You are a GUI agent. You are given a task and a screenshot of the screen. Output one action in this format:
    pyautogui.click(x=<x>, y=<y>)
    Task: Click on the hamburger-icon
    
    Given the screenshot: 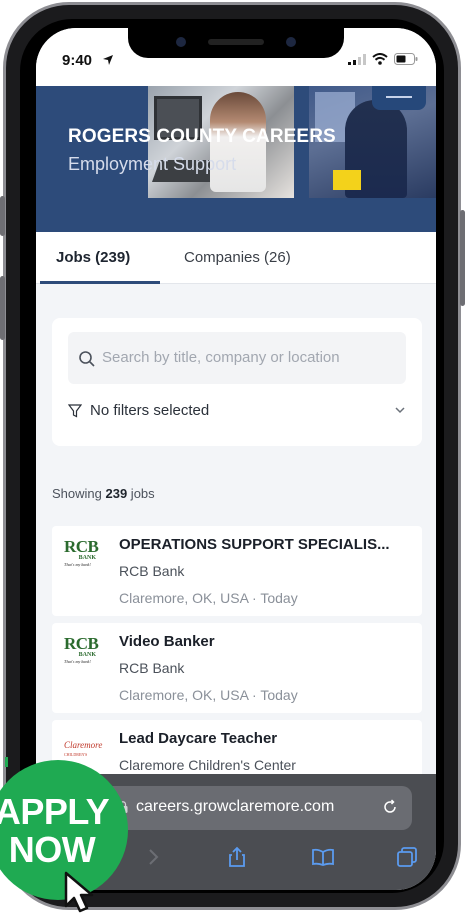 What is the action you would take?
    pyautogui.click(x=399, y=97)
    